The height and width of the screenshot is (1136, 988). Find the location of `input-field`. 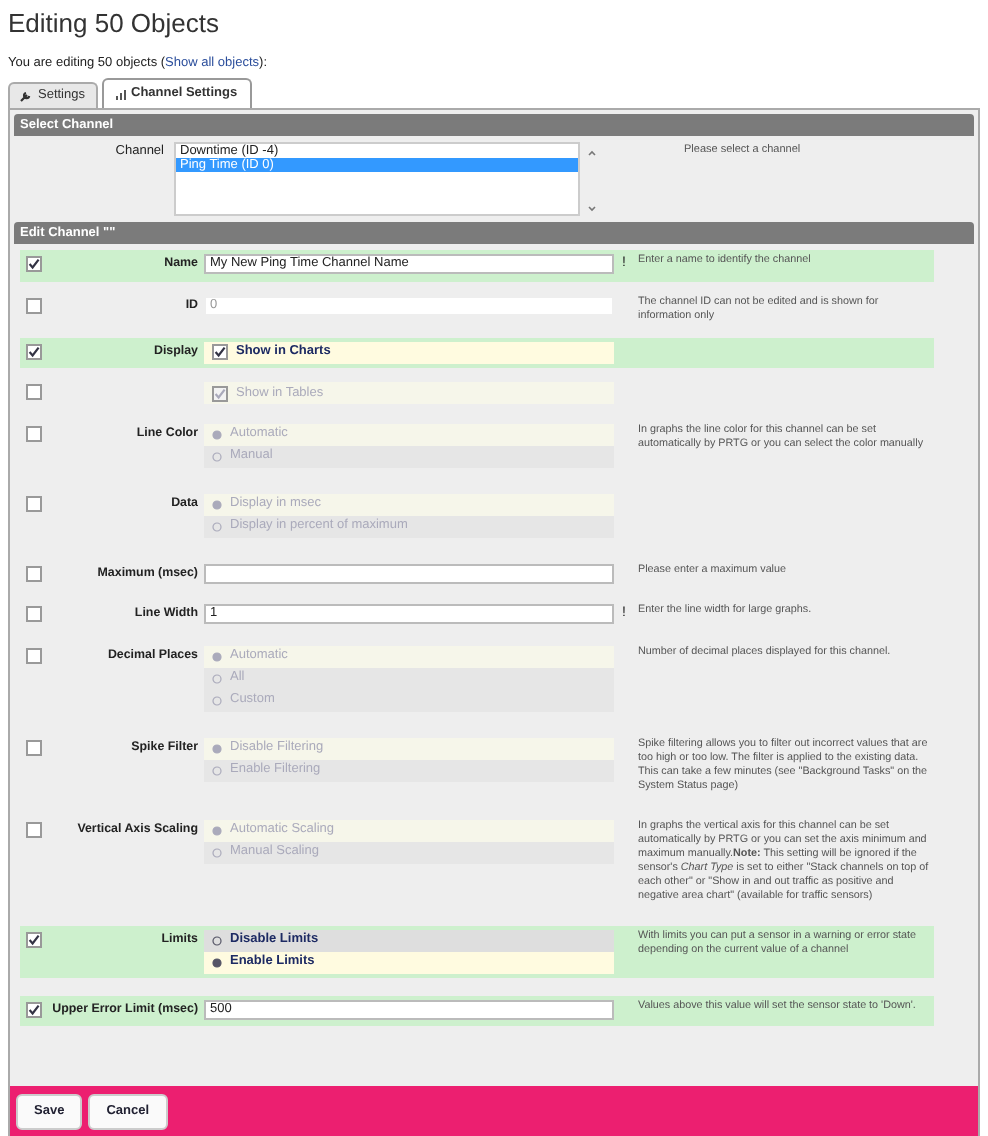

input-field is located at coordinates (409, 573).